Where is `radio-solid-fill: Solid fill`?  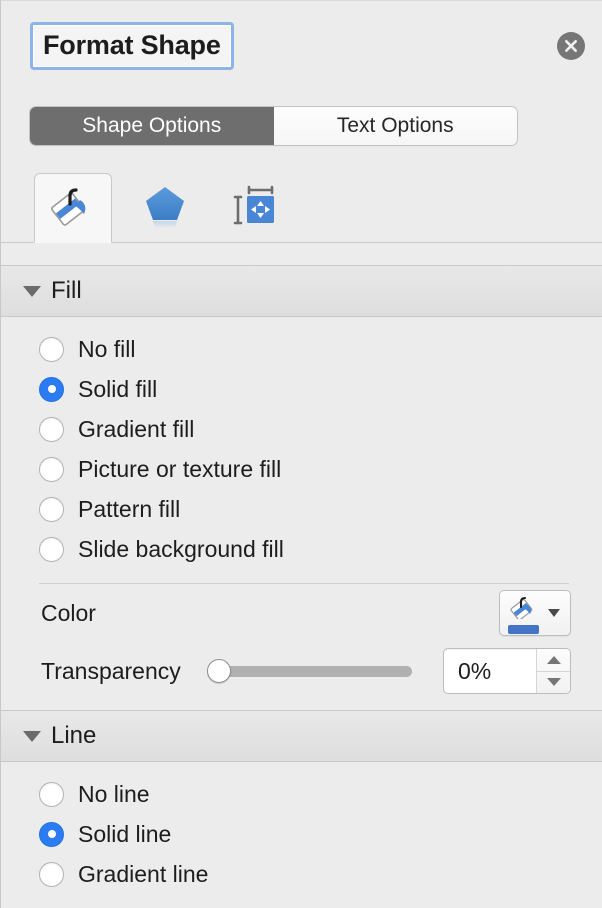
radio-solid-fill: Solid fill is located at coordinates (301, 389).